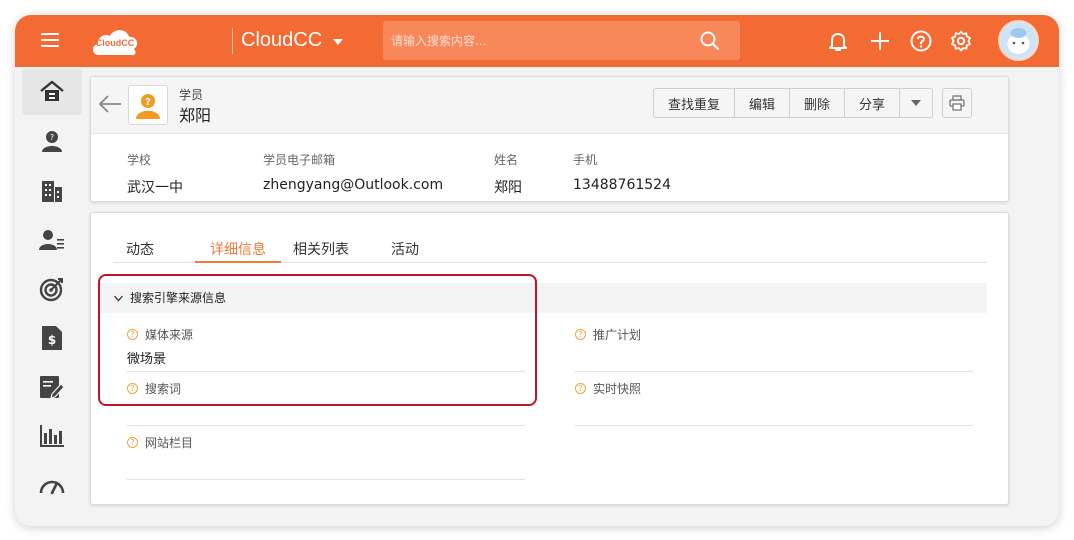  I want to click on menu-icon, so click(50, 40).